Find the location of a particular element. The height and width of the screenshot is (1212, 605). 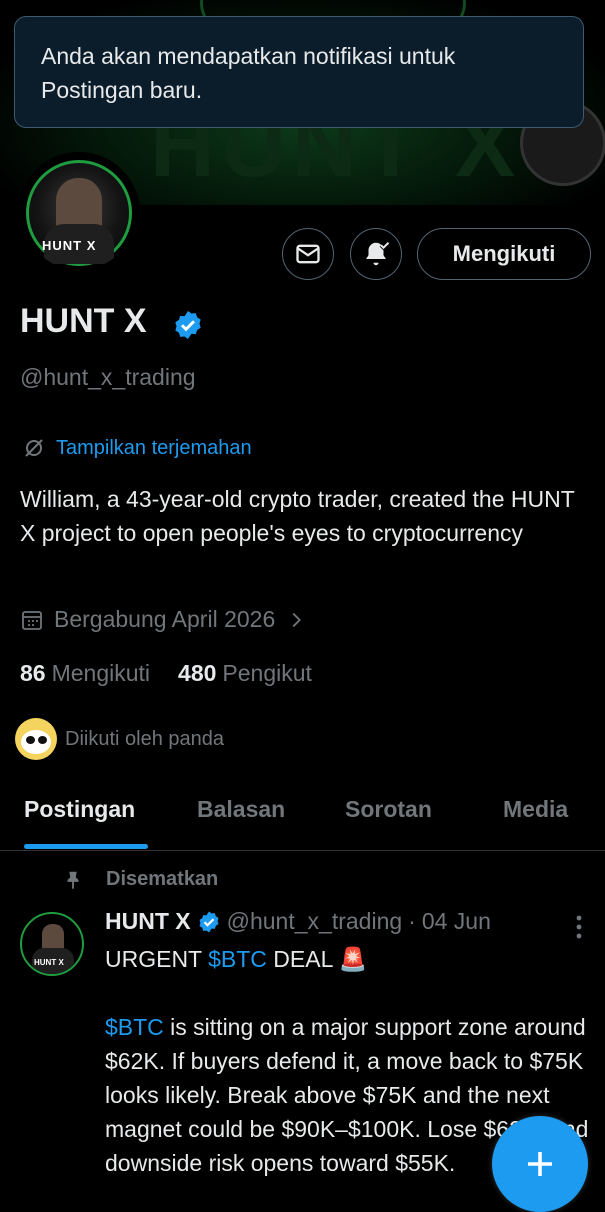

post-author-avatar: HUNT X is located at coordinates (52, 944).